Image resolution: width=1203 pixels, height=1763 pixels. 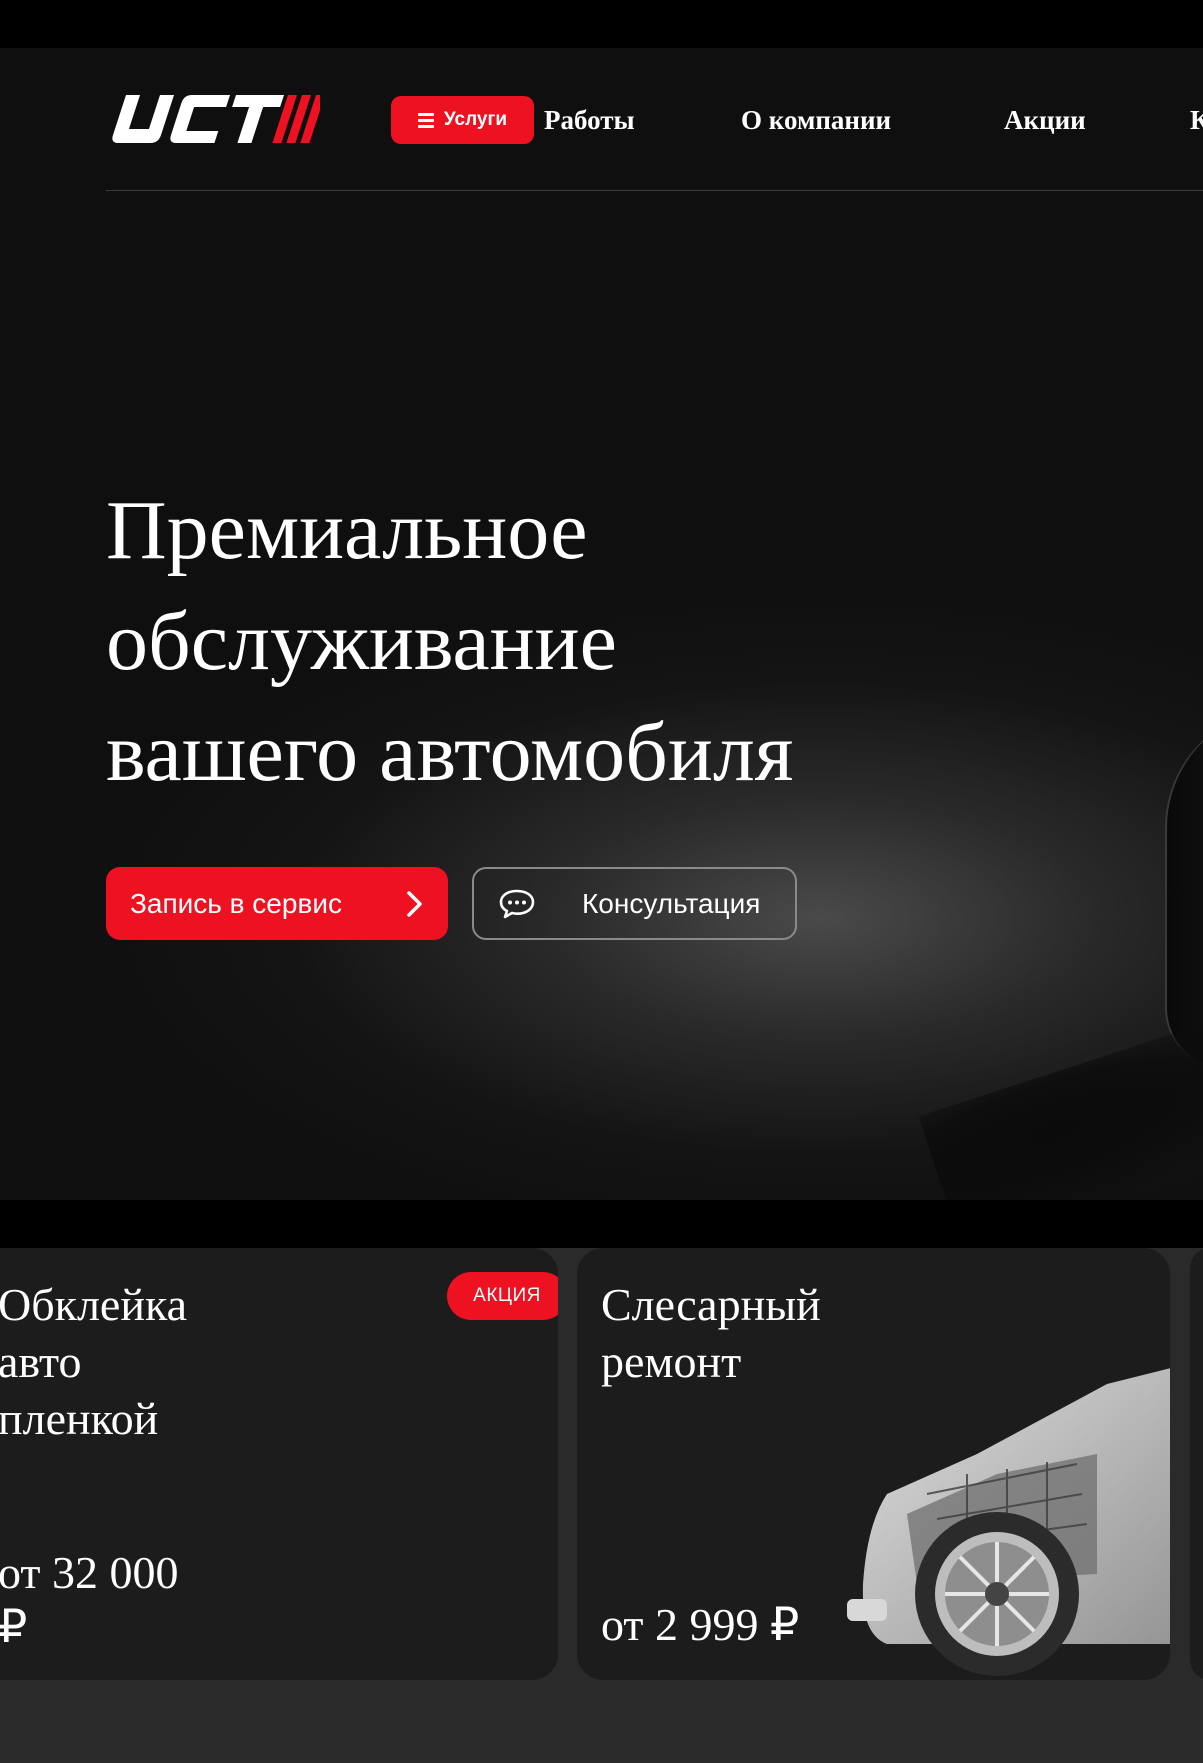 I want to click on header-divider, so click(x=654, y=190).